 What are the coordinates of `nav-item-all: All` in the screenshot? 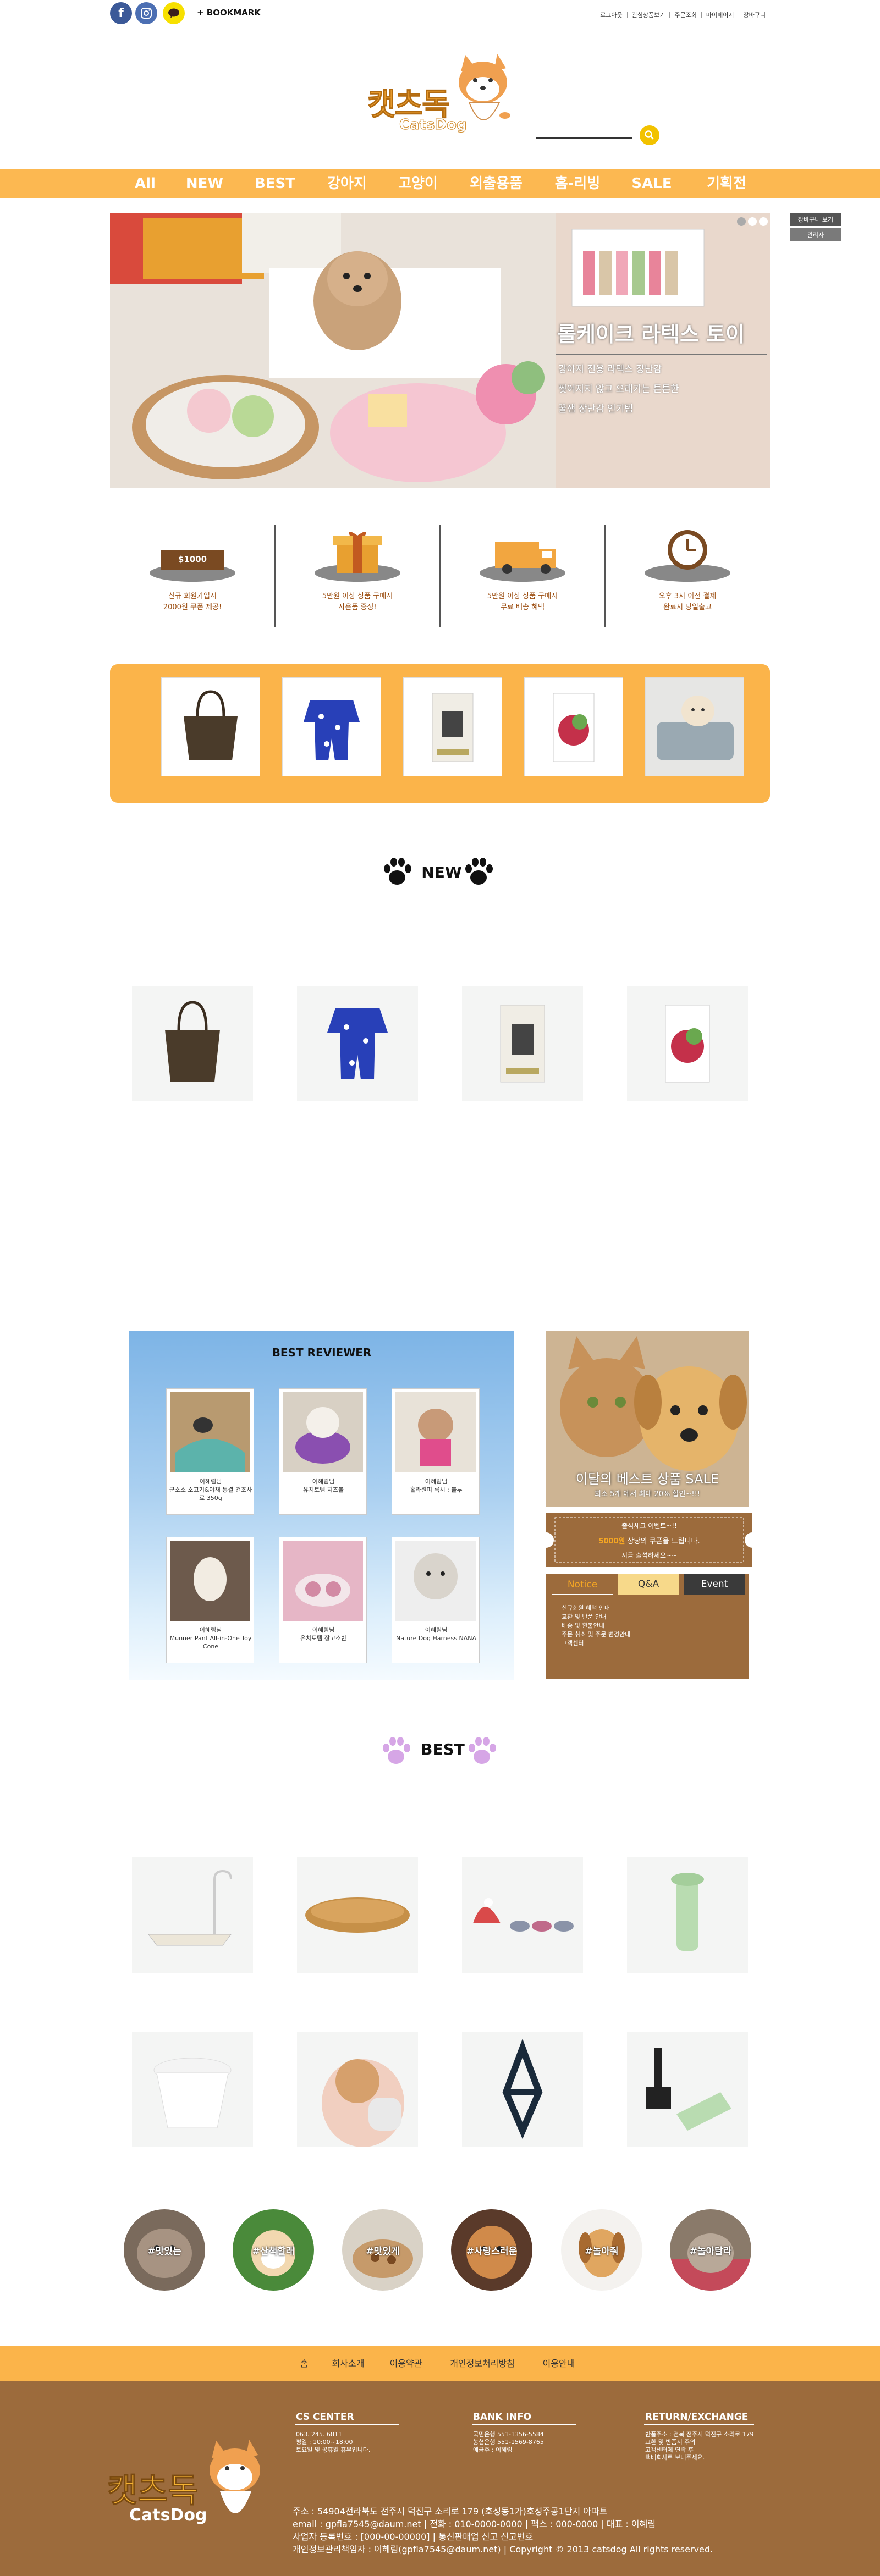 It's located at (146, 183).